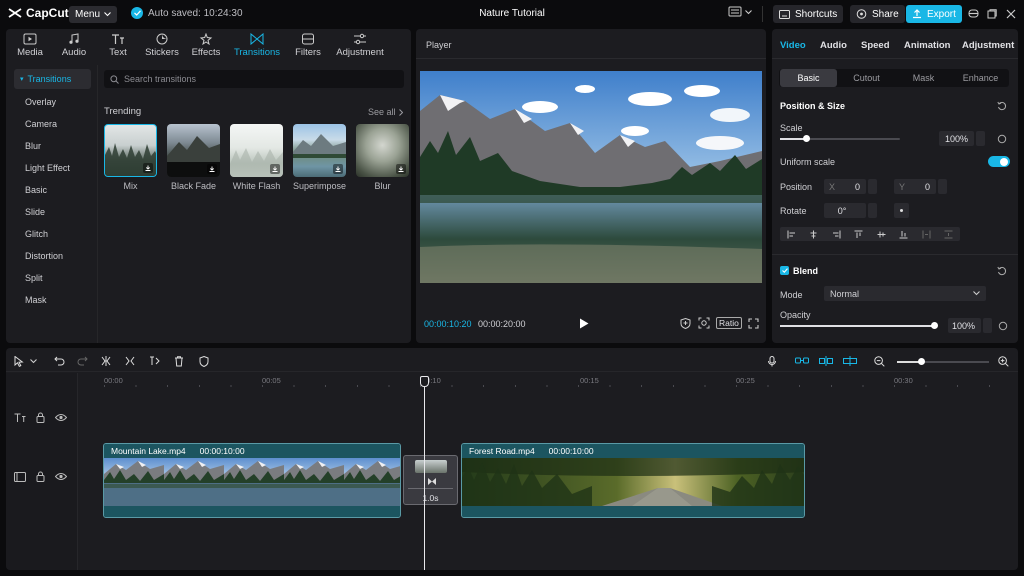 Image resolution: width=1024 pixels, height=576 pixels. I want to click on category-mask: Mask, so click(51, 300).